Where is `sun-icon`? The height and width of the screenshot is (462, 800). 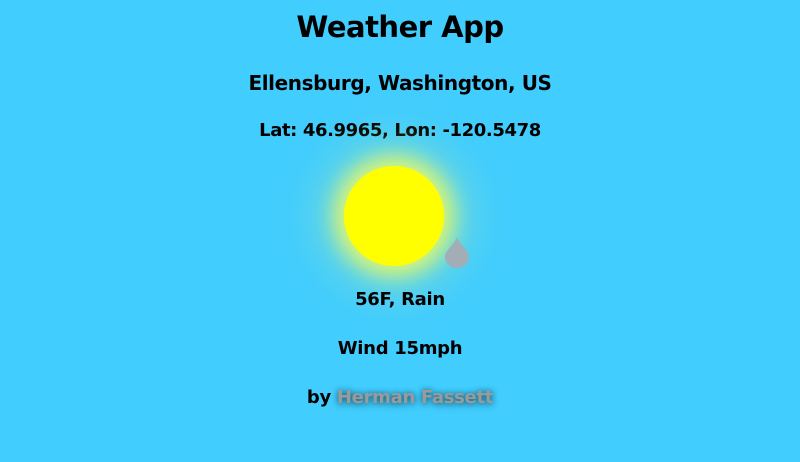 sun-icon is located at coordinates (394, 216).